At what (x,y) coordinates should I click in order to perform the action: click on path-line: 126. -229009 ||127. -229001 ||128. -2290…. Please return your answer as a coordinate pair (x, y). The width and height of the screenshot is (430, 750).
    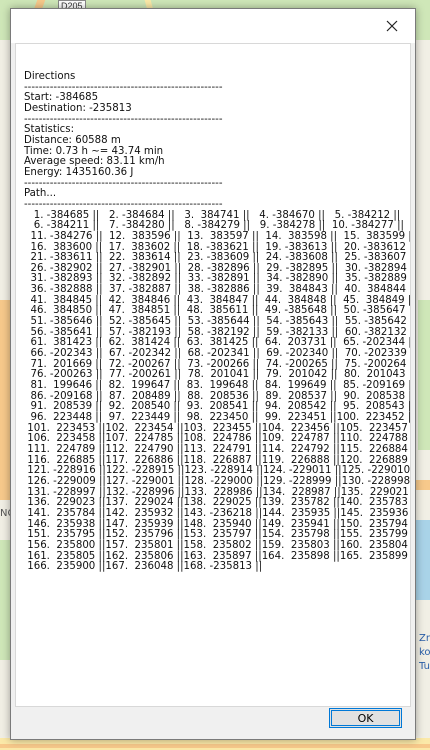
    Looking at the image, I should click on (217, 481).